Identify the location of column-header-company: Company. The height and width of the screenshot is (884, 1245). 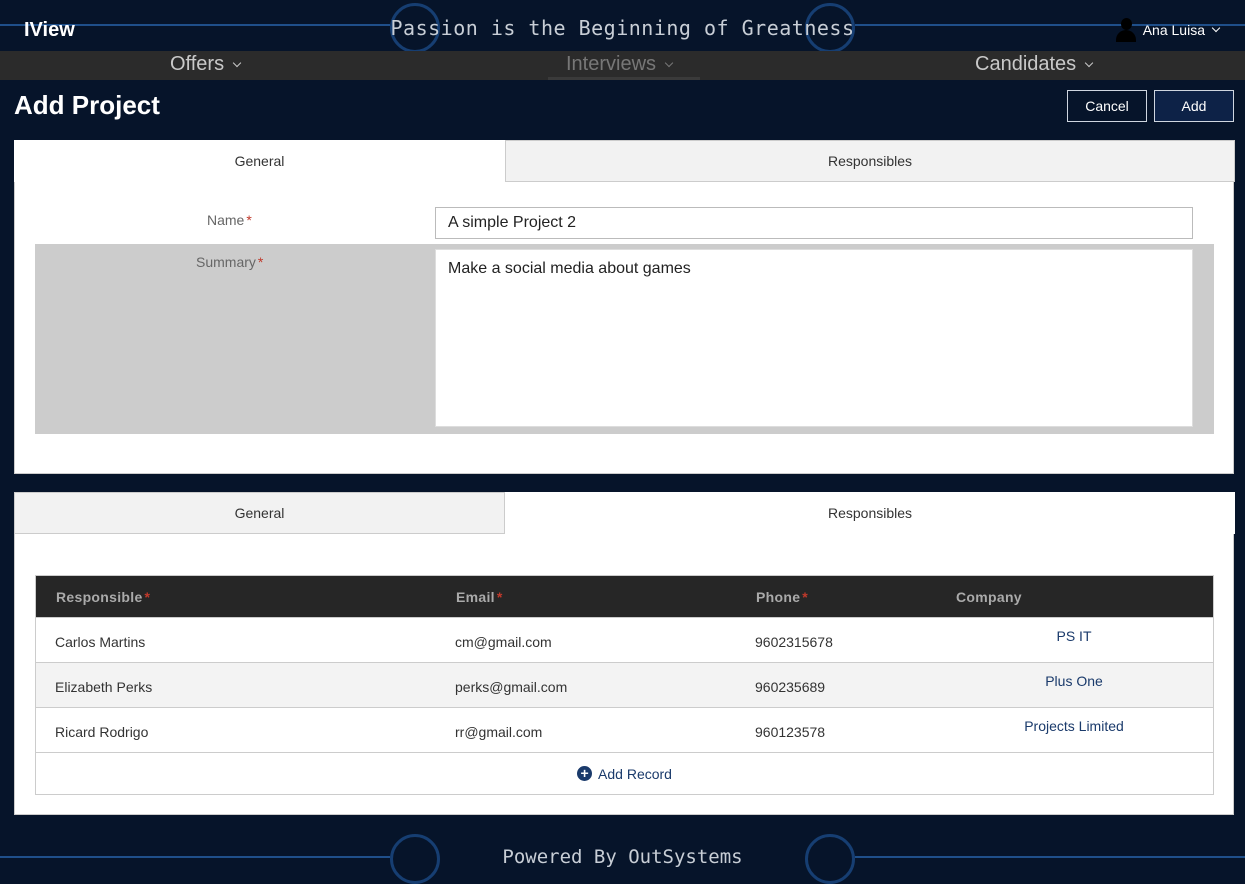
(989, 597).